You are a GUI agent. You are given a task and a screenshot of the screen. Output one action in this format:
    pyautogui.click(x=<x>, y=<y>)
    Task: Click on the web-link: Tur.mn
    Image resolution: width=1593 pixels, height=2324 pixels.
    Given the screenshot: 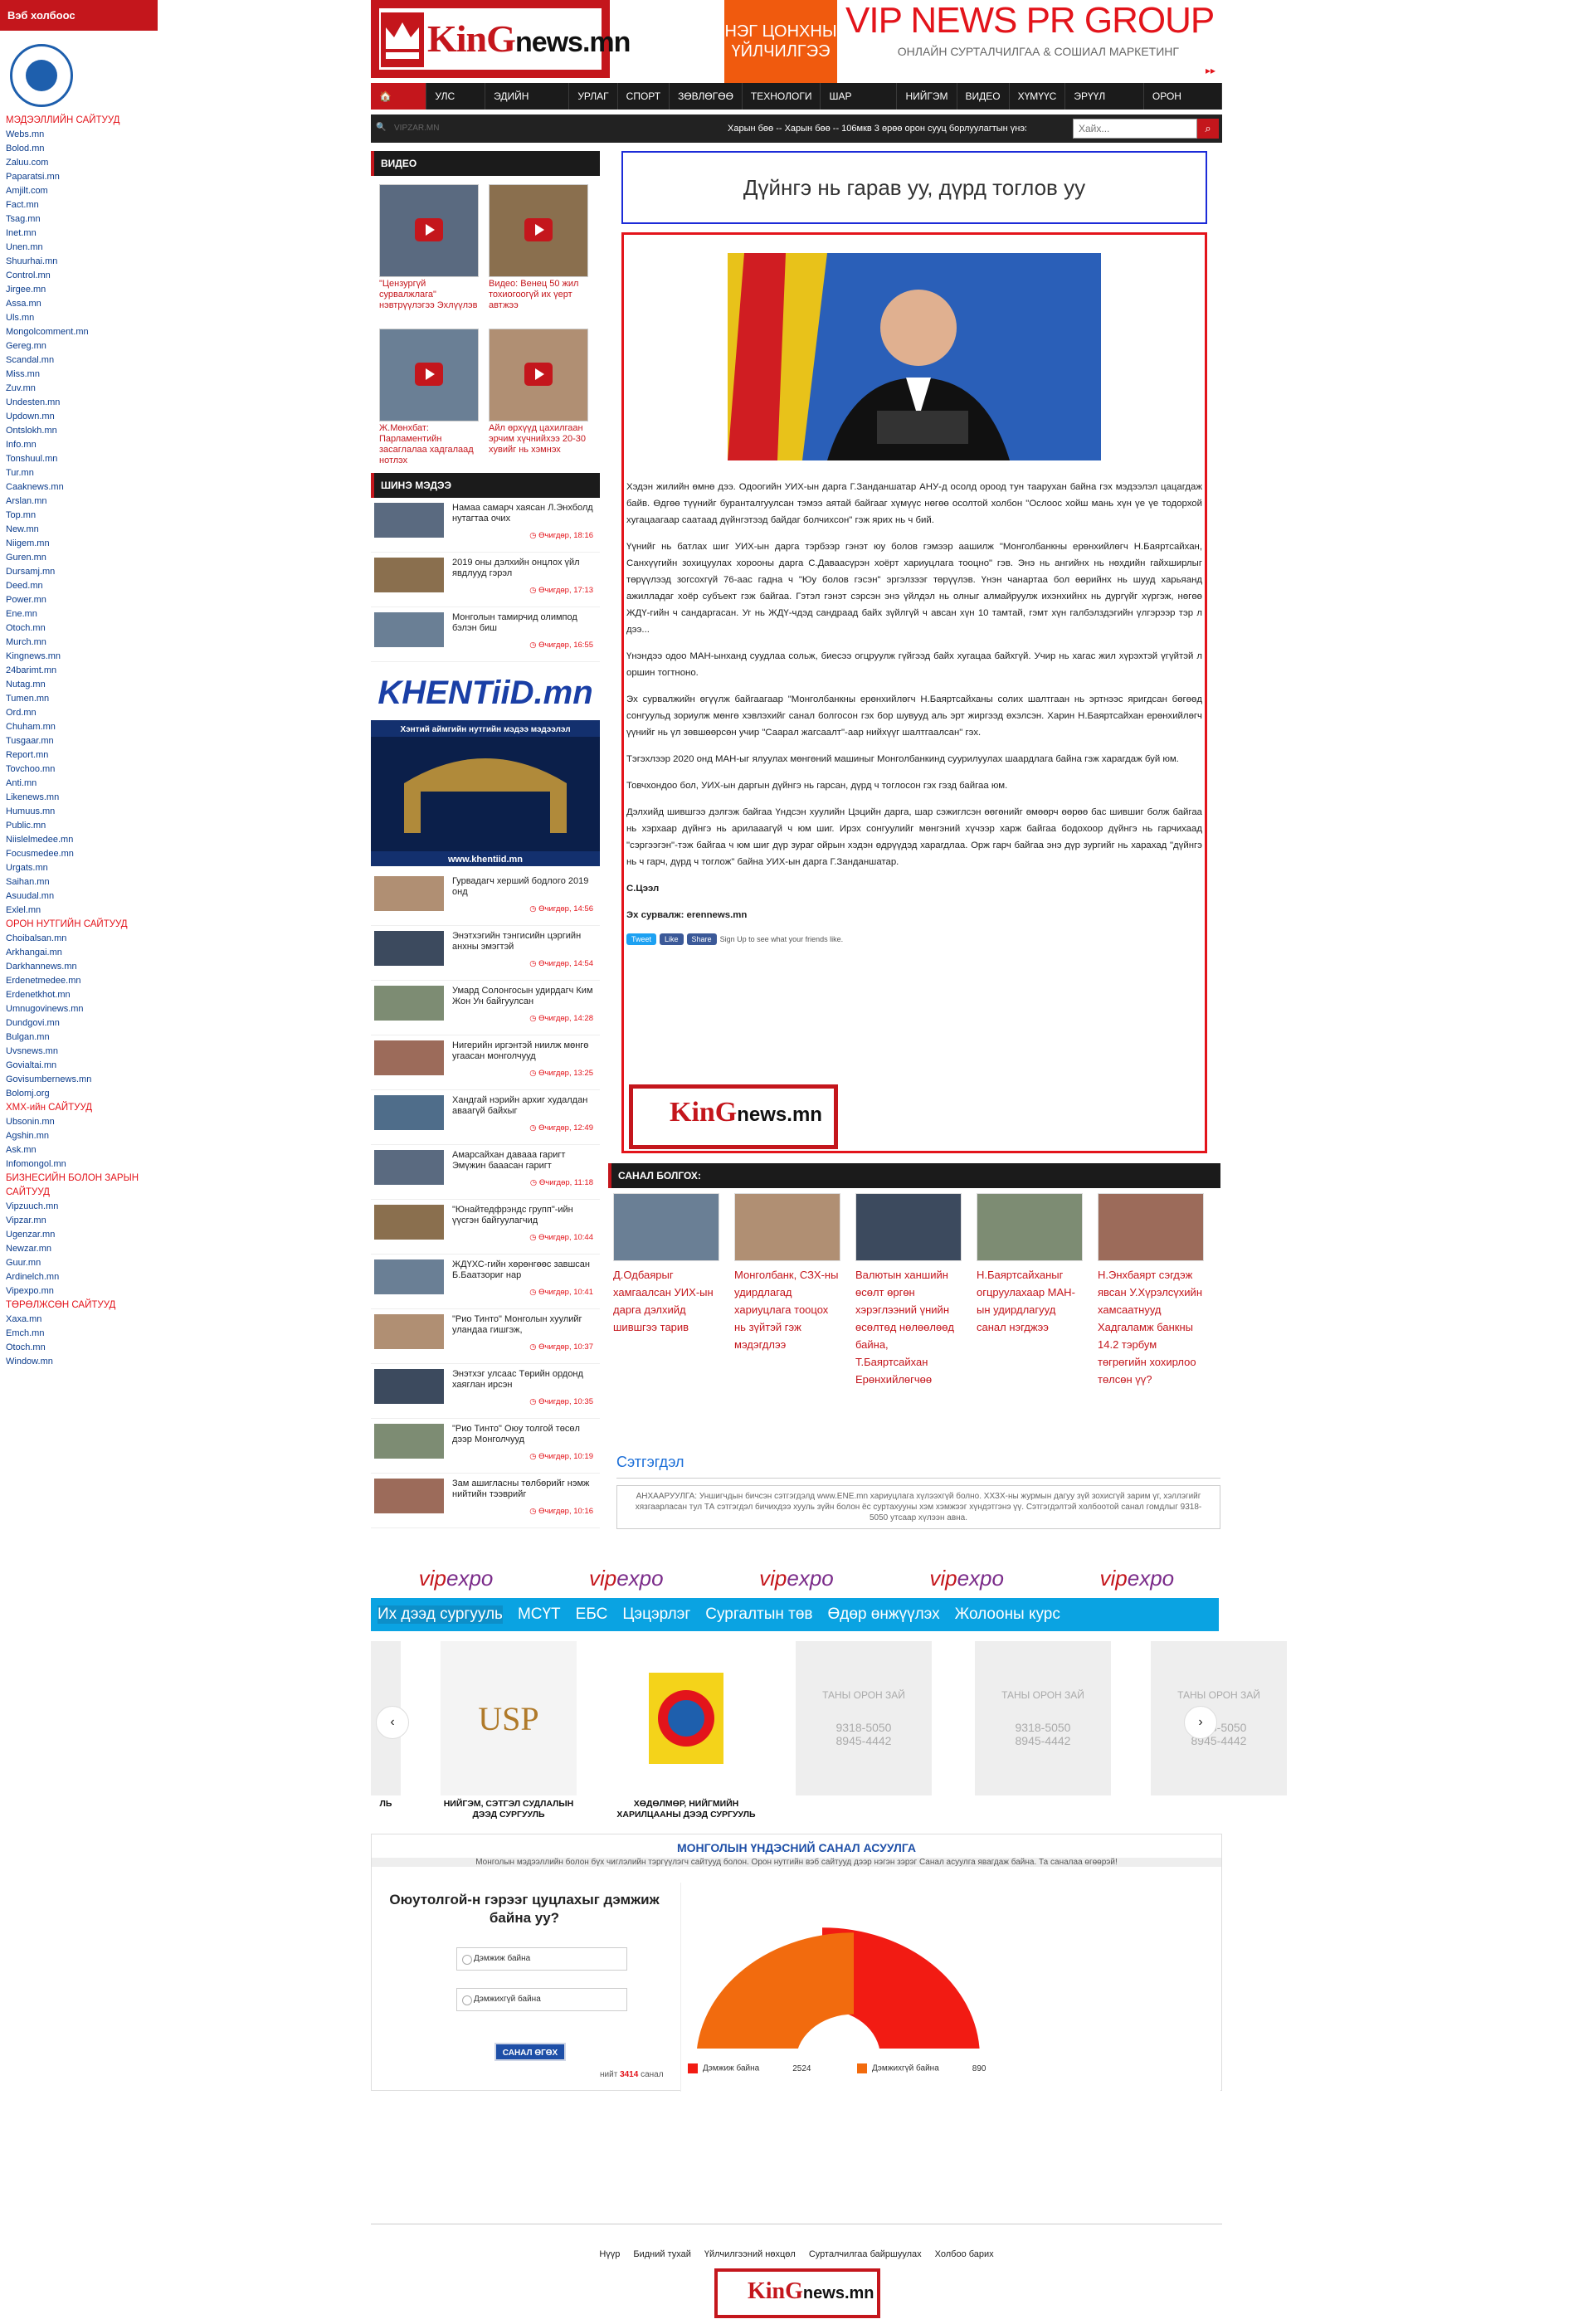 What is the action you would take?
    pyautogui.click(x=82, y=473)
    